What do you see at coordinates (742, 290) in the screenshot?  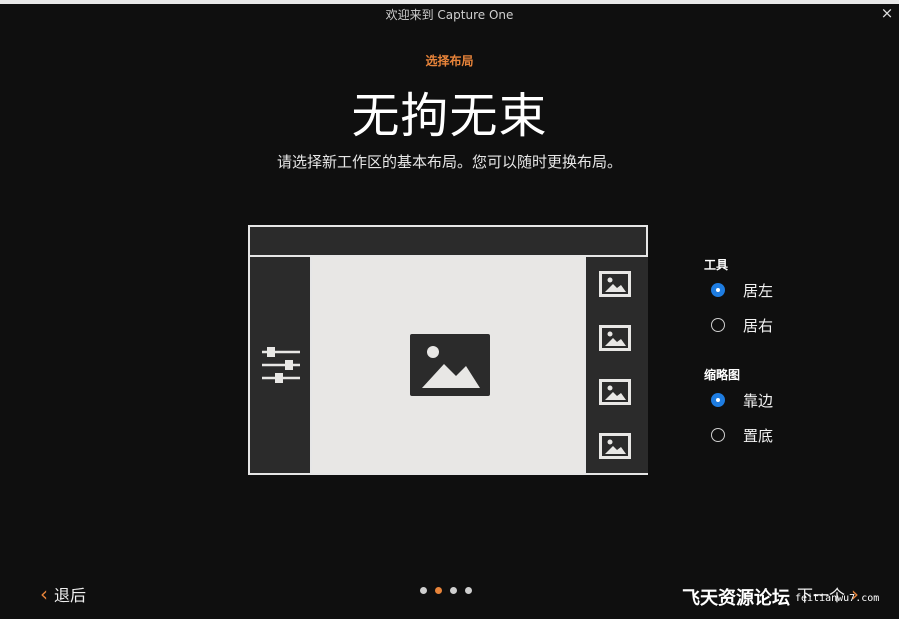 I see `tools-left-option: 居左` at bounding box center [742, 290].